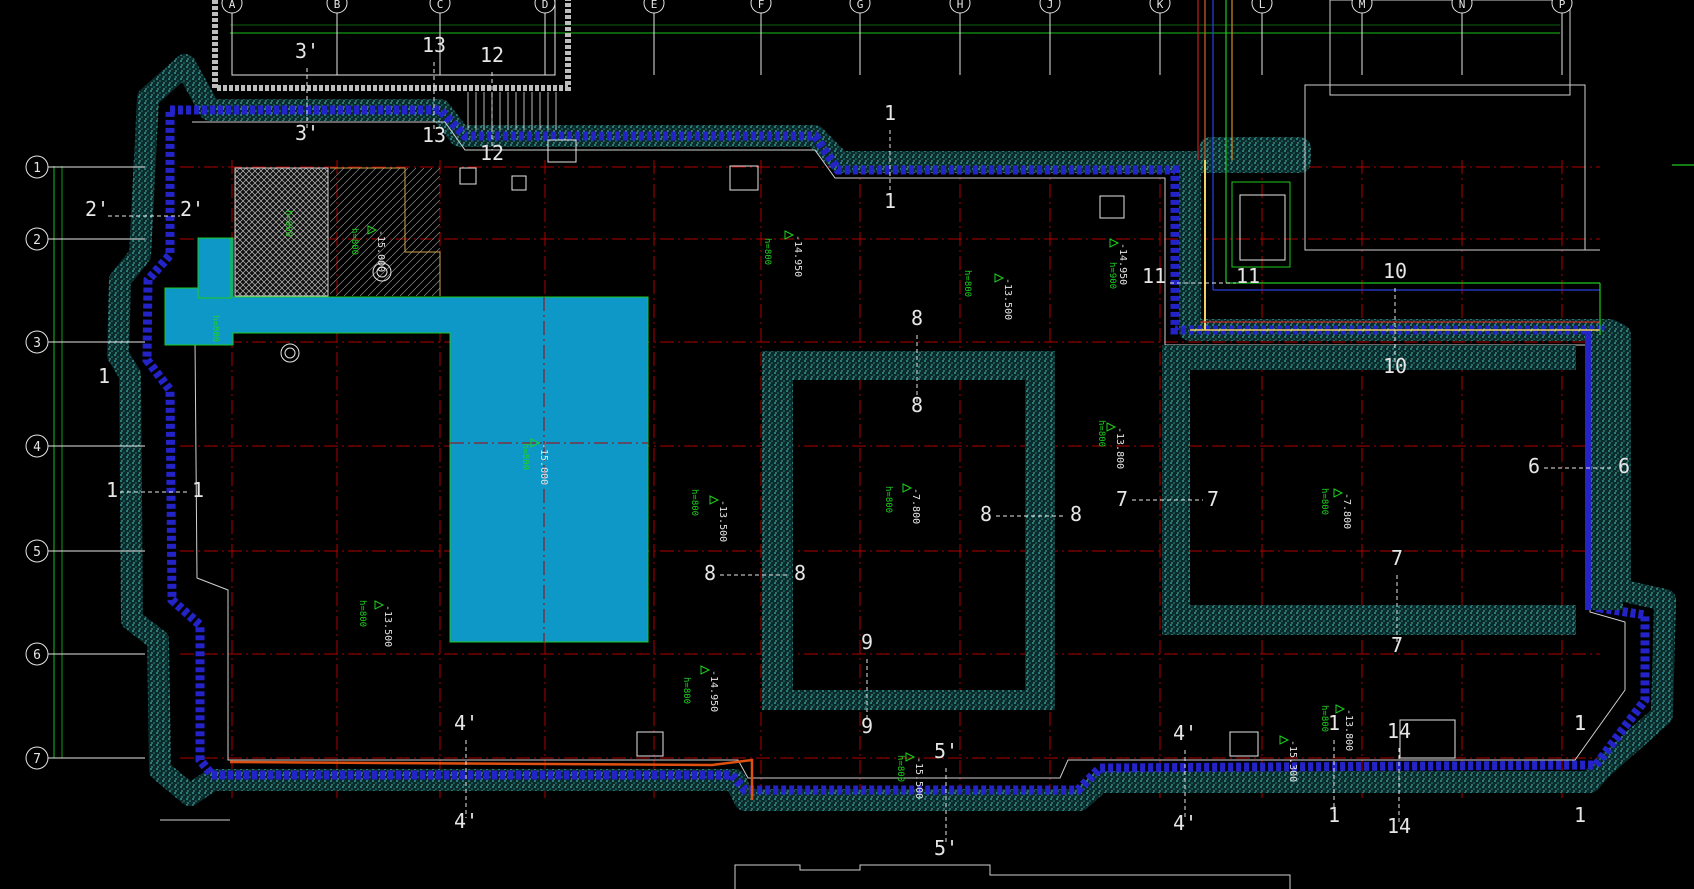  What do you see at coordinates (214, 268) in the screenshot?
I see `sump-small-box` at bounding box center [214, 268].